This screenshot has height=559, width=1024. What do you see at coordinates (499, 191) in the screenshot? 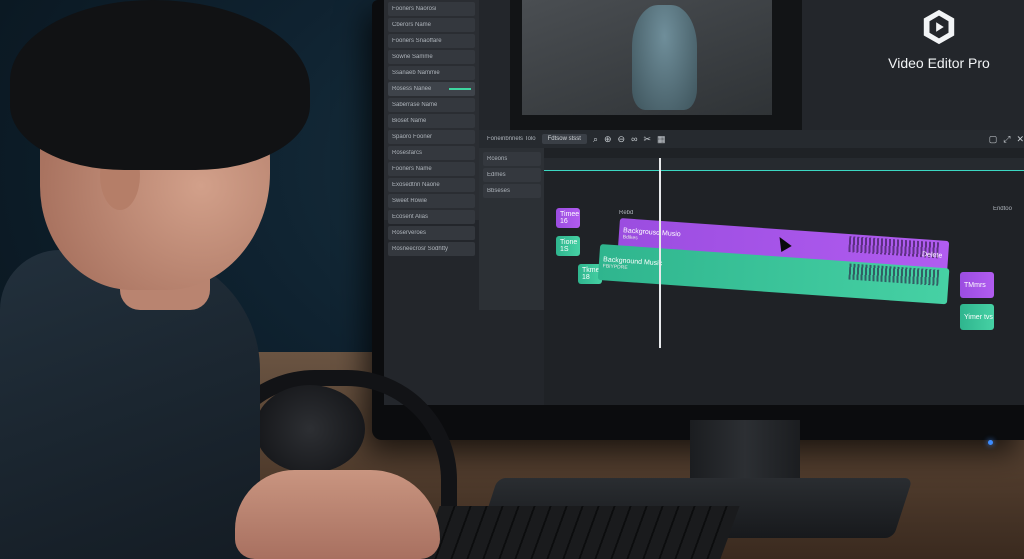
I see `panel-item-label: Bbseses` at bounding box center [499, 191].